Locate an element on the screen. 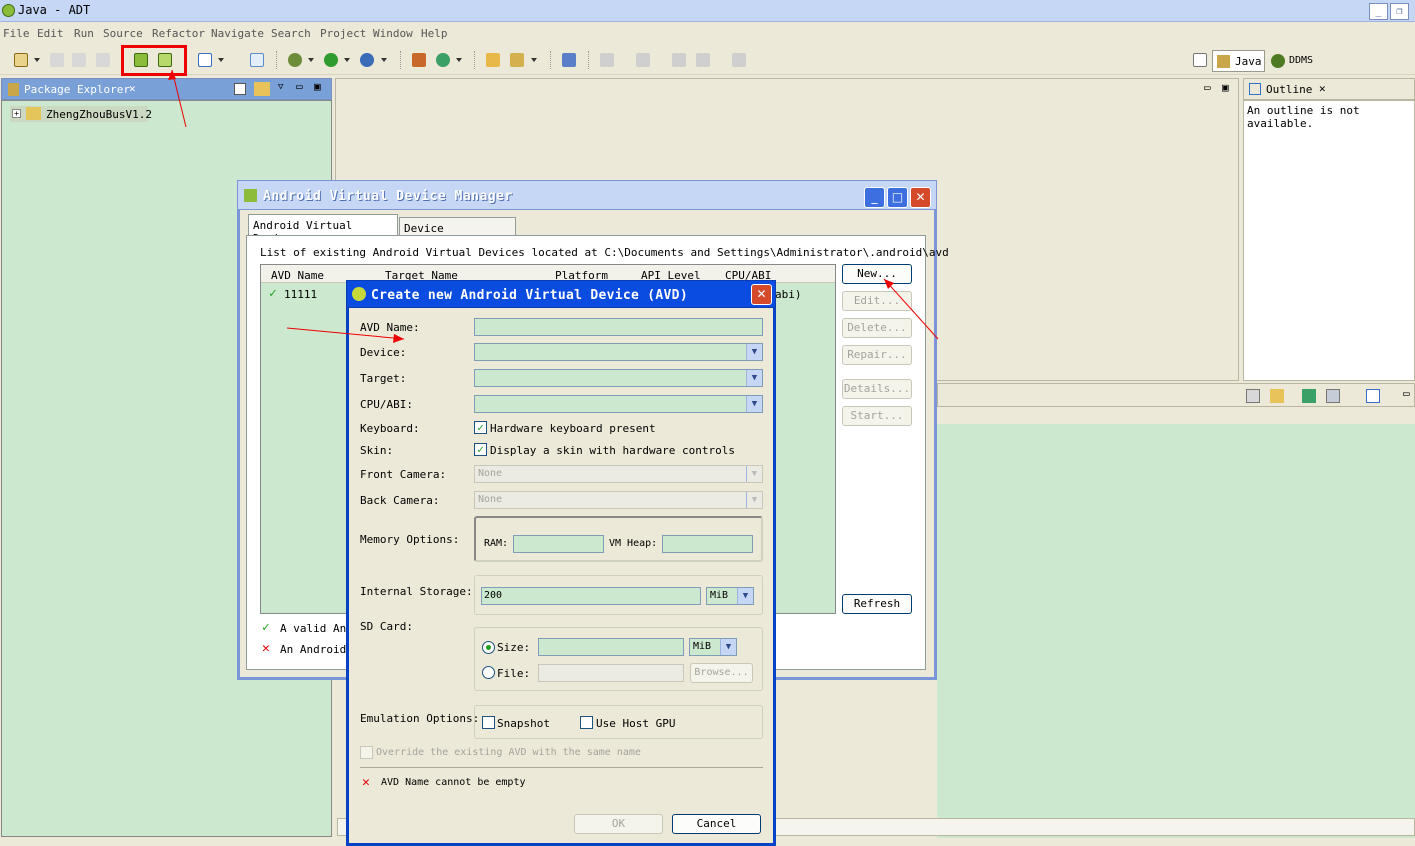 The width and height of the screenshot is (1415, 846). search-icon is located at coordinates (517, 60).